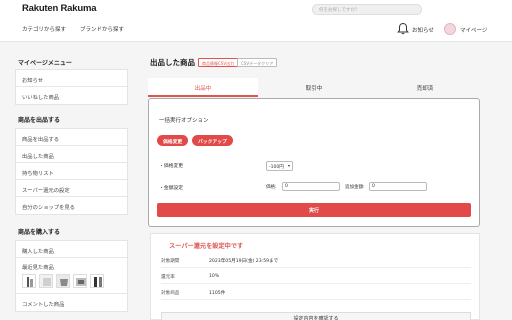 This screenshot has height=320, width=512. I want to click on backup-button: バックアップ, so click(212, 140).